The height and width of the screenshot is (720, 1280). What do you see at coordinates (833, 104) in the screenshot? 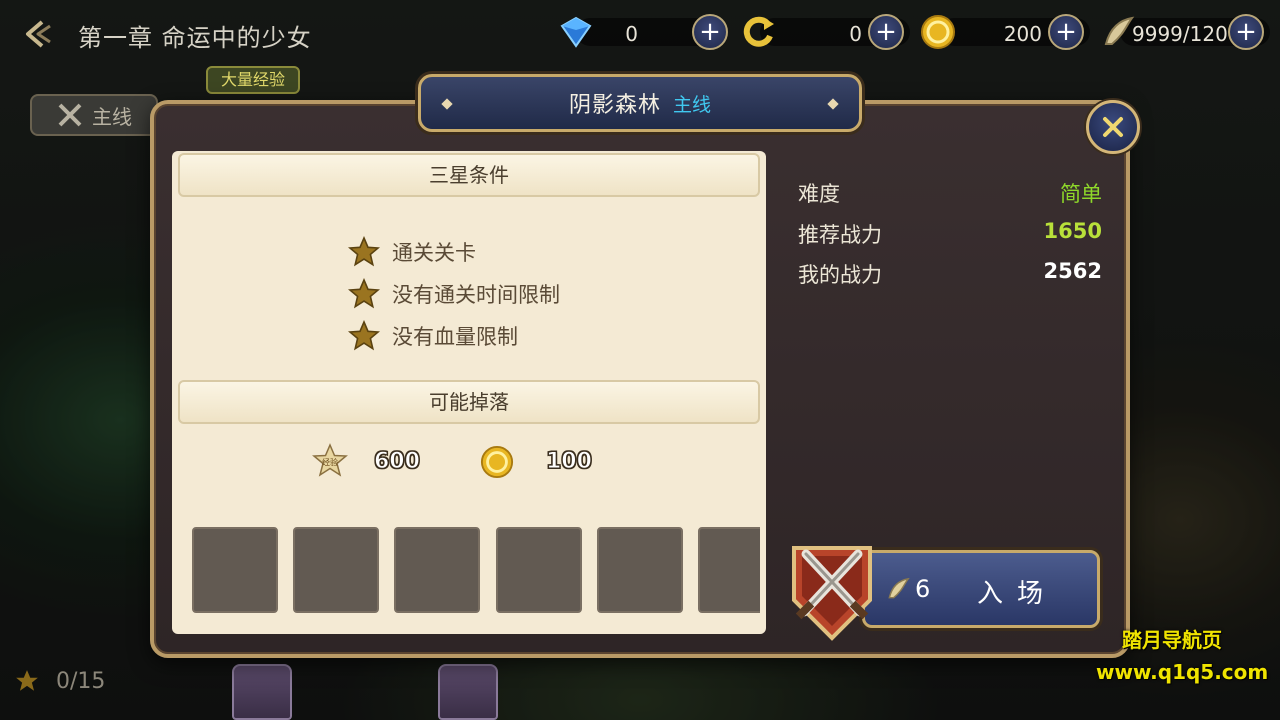
I see `title-ornament-right` at bounding box center [833, 104].